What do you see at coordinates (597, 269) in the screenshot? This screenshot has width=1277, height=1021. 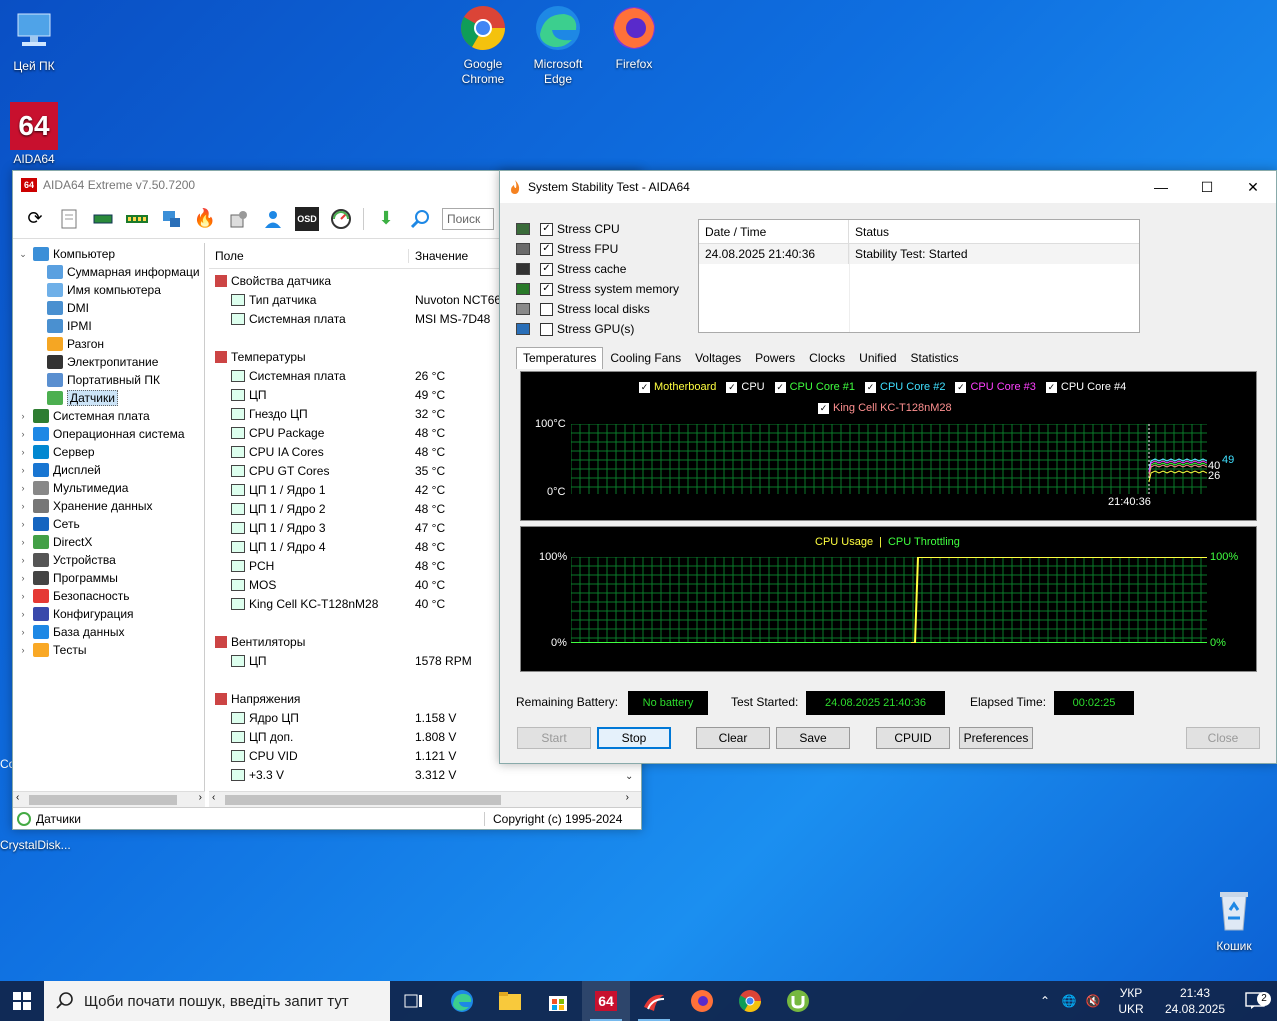 I see `stress-option: ✓ Stress cache` at bounding box center [597, 269].